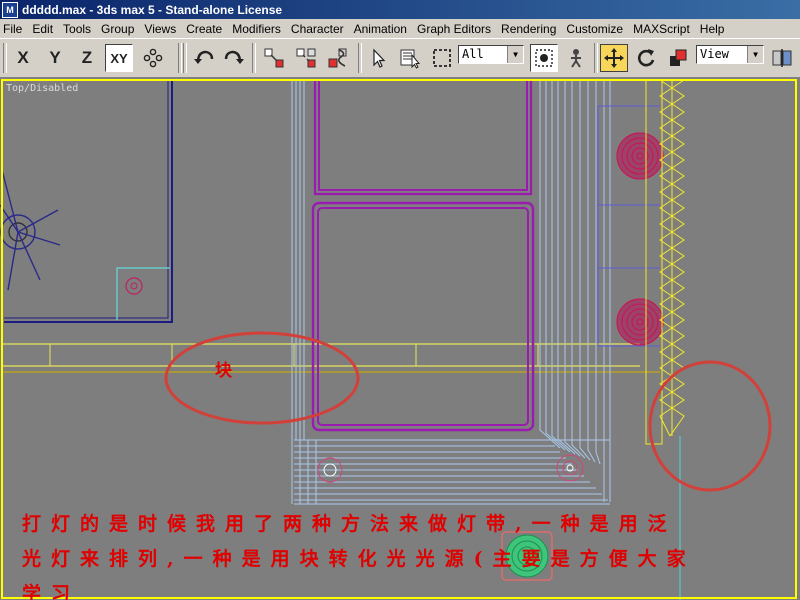 This screenshot has height=600, width=800. Describe the element at coordinates (640, 156) in the screenshot. I see `pink-light-top` at that location.